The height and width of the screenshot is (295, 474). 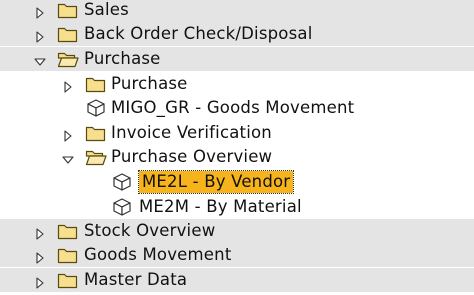 I want to click on tree-node-label: Purchase Overview, so click(x=192, y=156).